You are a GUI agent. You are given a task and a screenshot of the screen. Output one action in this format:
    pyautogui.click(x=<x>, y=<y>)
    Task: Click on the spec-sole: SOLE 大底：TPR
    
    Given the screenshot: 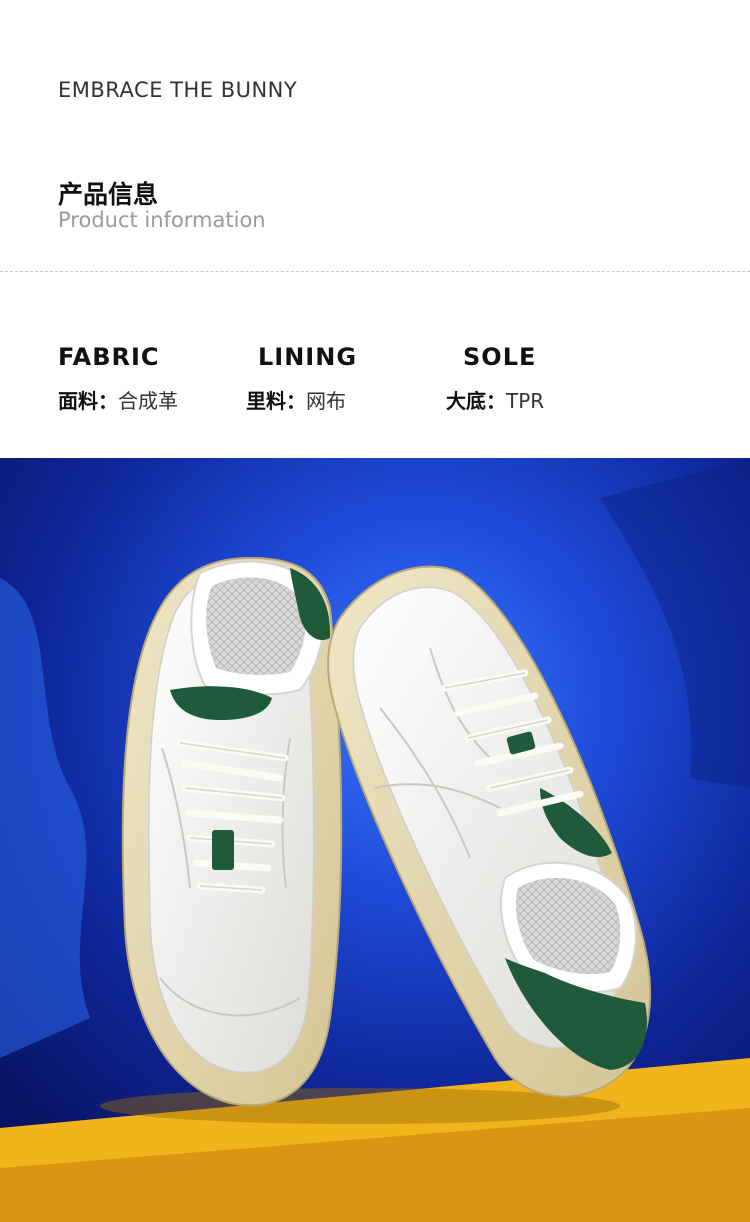 What is the action you would take?
    pyautogui.click(x=495, y=378)
    